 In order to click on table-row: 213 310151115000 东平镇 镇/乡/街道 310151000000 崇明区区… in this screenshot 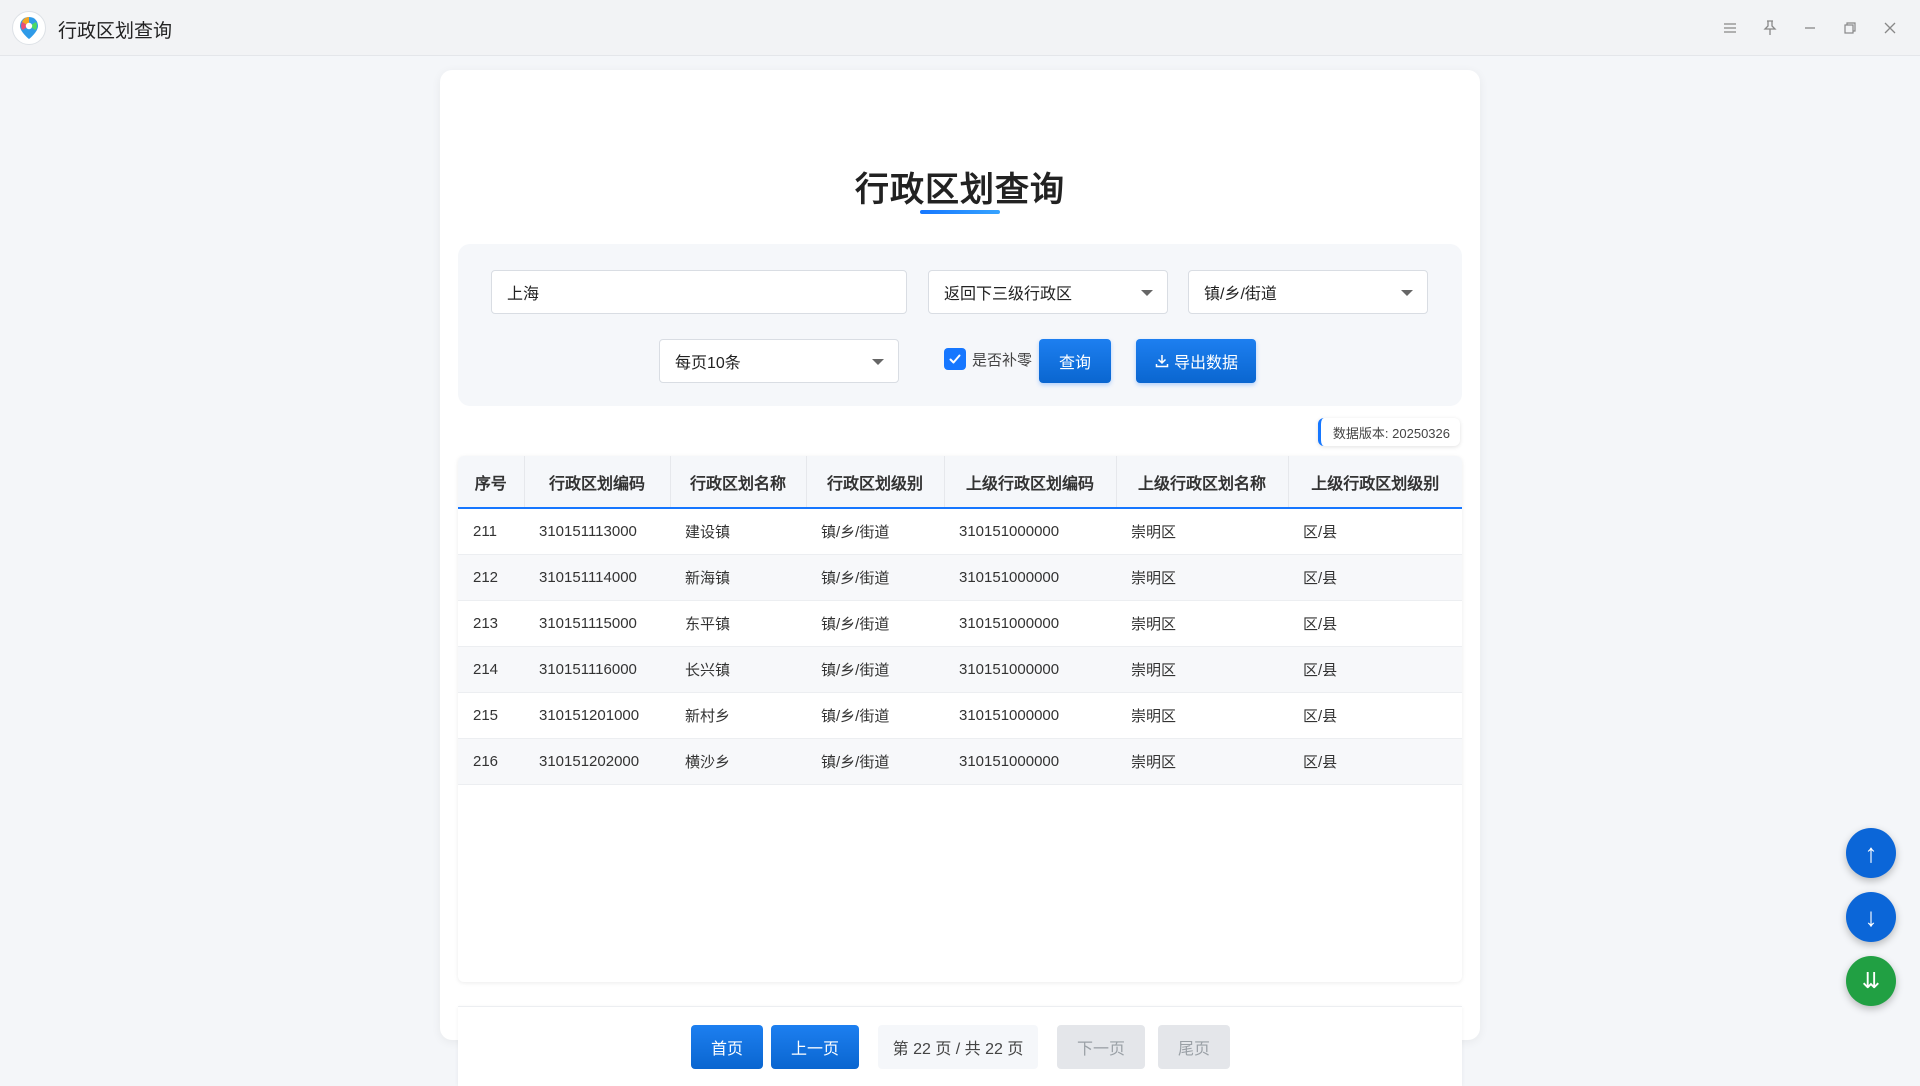, I will do `click(960, 623)`.